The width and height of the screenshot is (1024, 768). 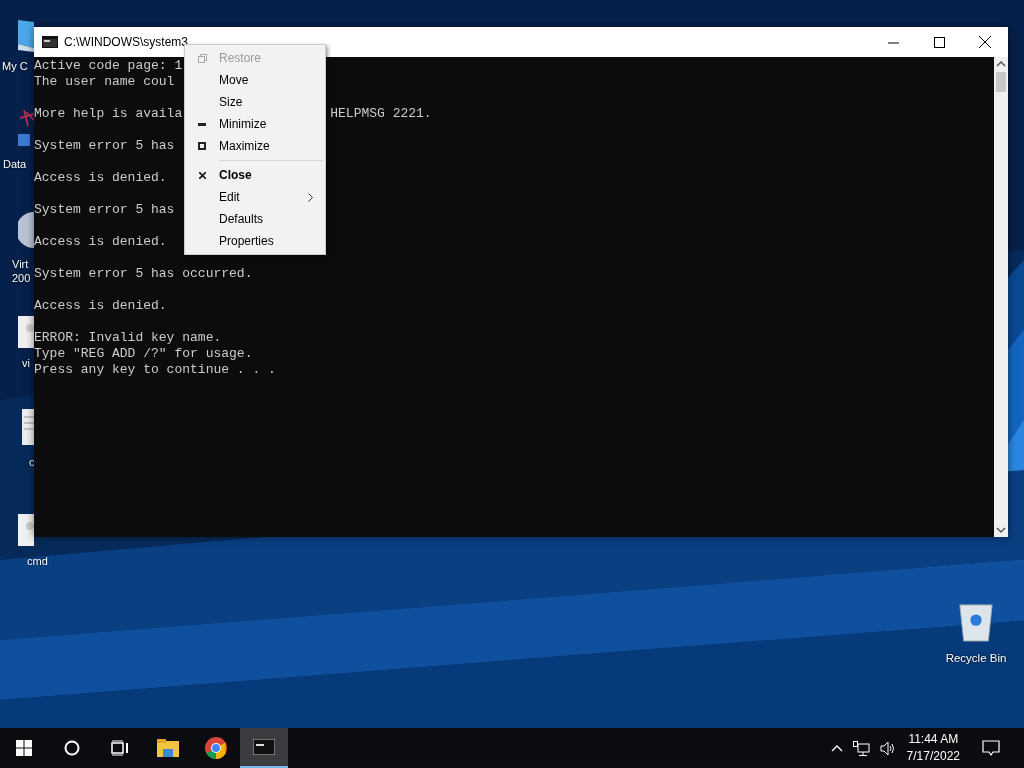 What do you see at coordinates (933, 756) in the screenshot?
I see `date-text: 7/17/2022` at bounding box center [933, 756].